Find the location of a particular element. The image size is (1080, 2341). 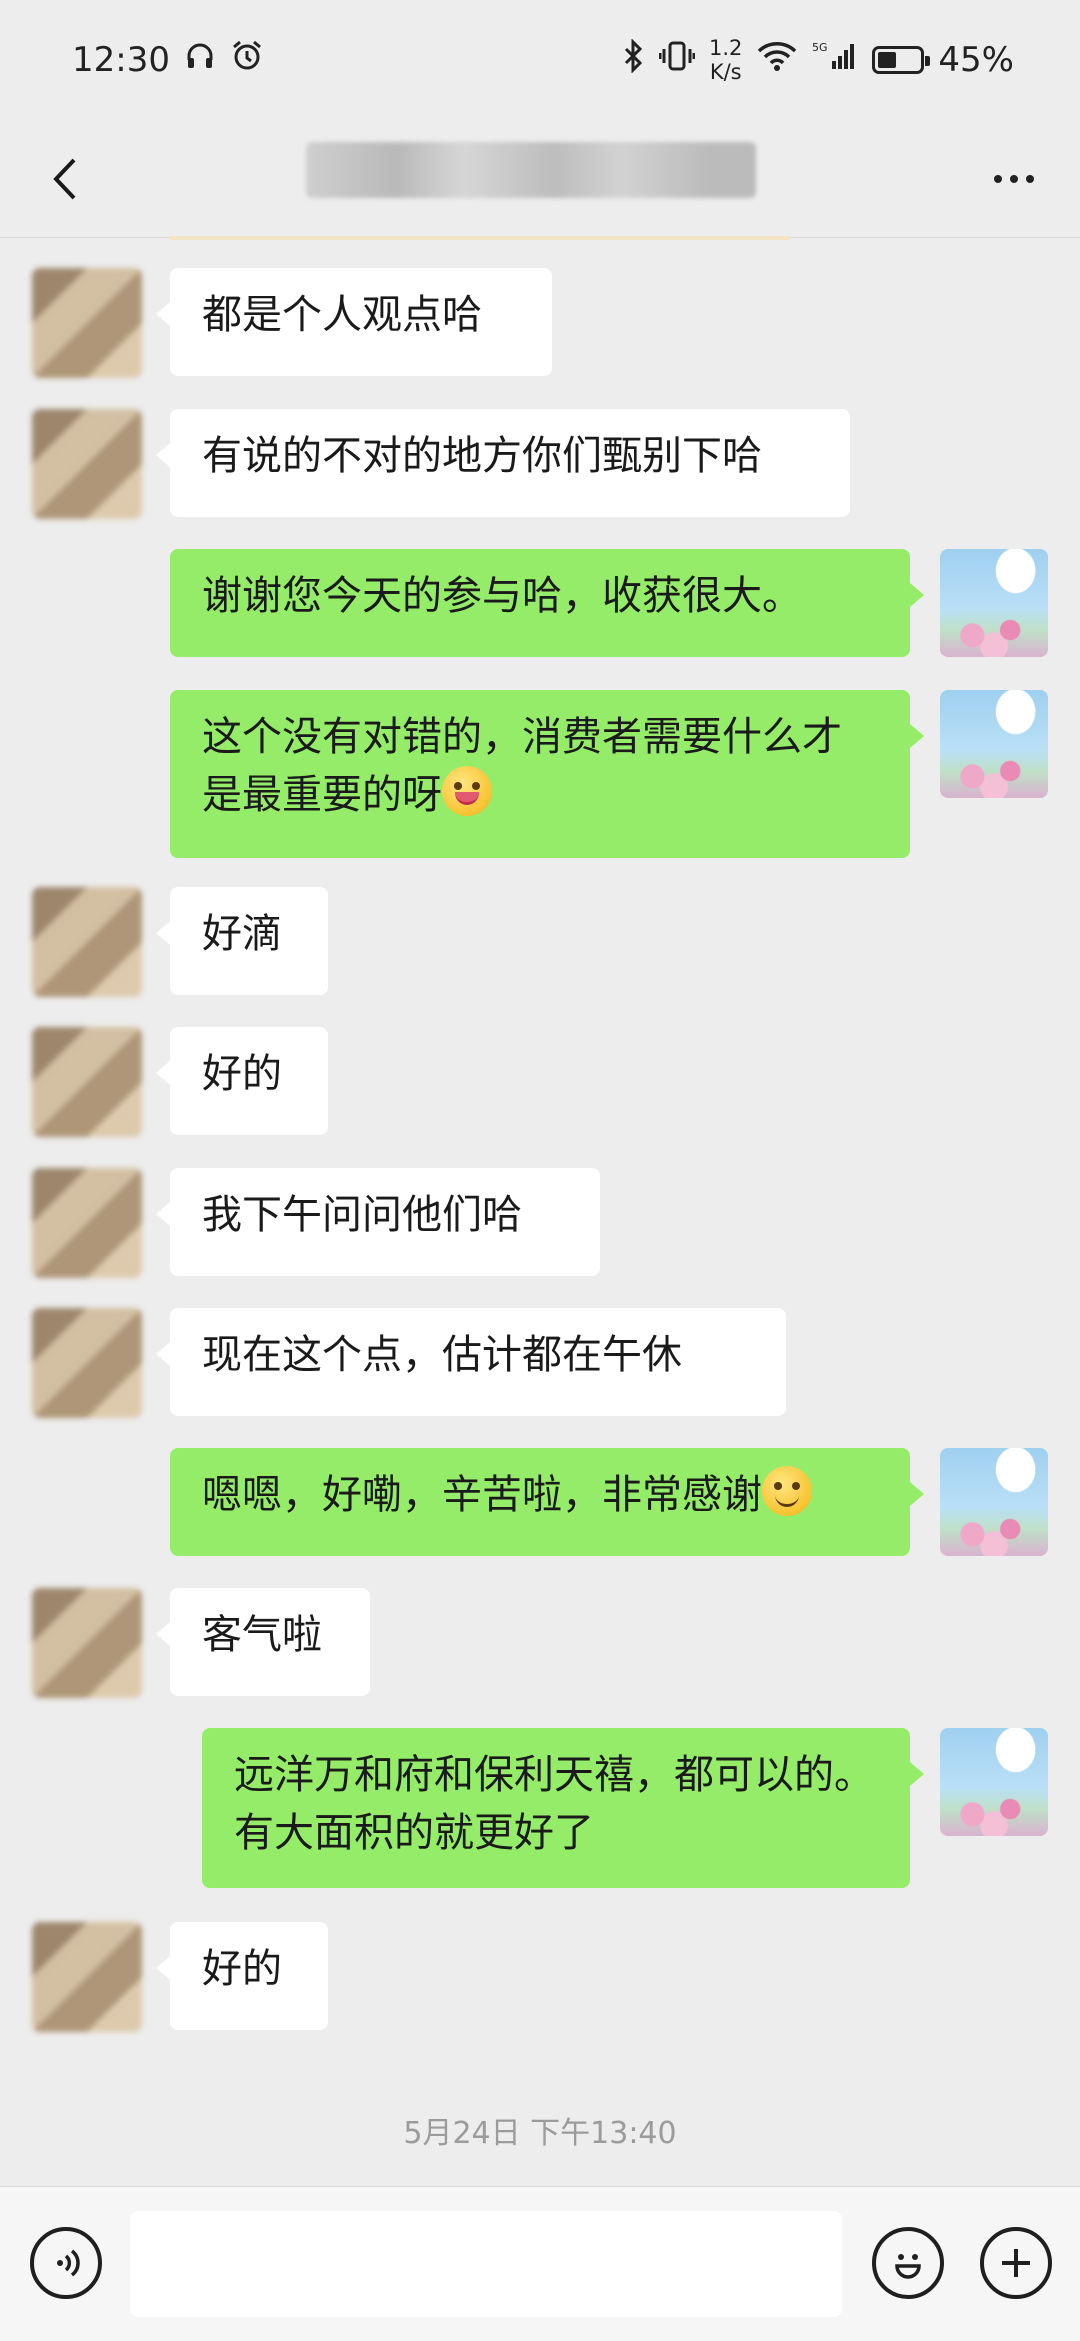

plus-button is located at coordinates (1016, 2263).